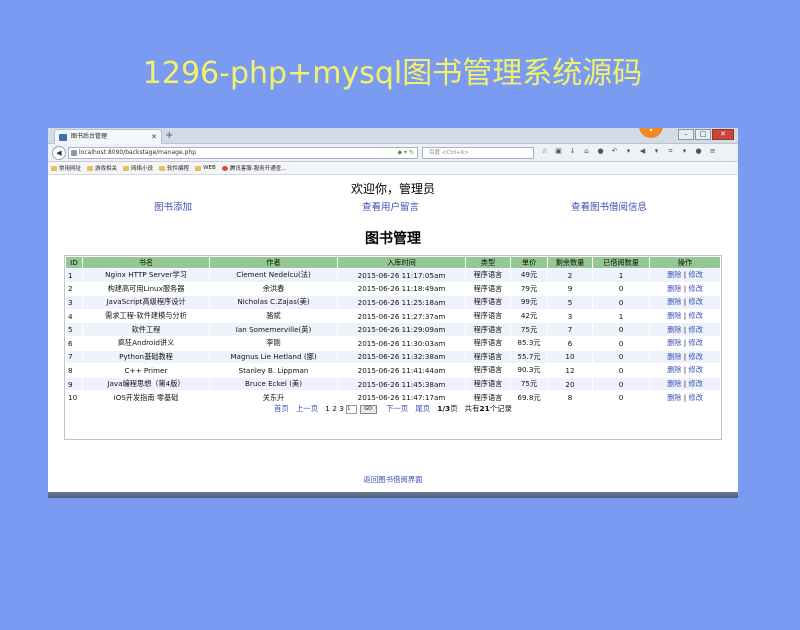 The height and width of the screenshot is (630, 800). I want to click on pagination: 首页 上一页 1 2 3 GO 下一页 尾页 1/3页 共有21个记录, so click(393, 408).